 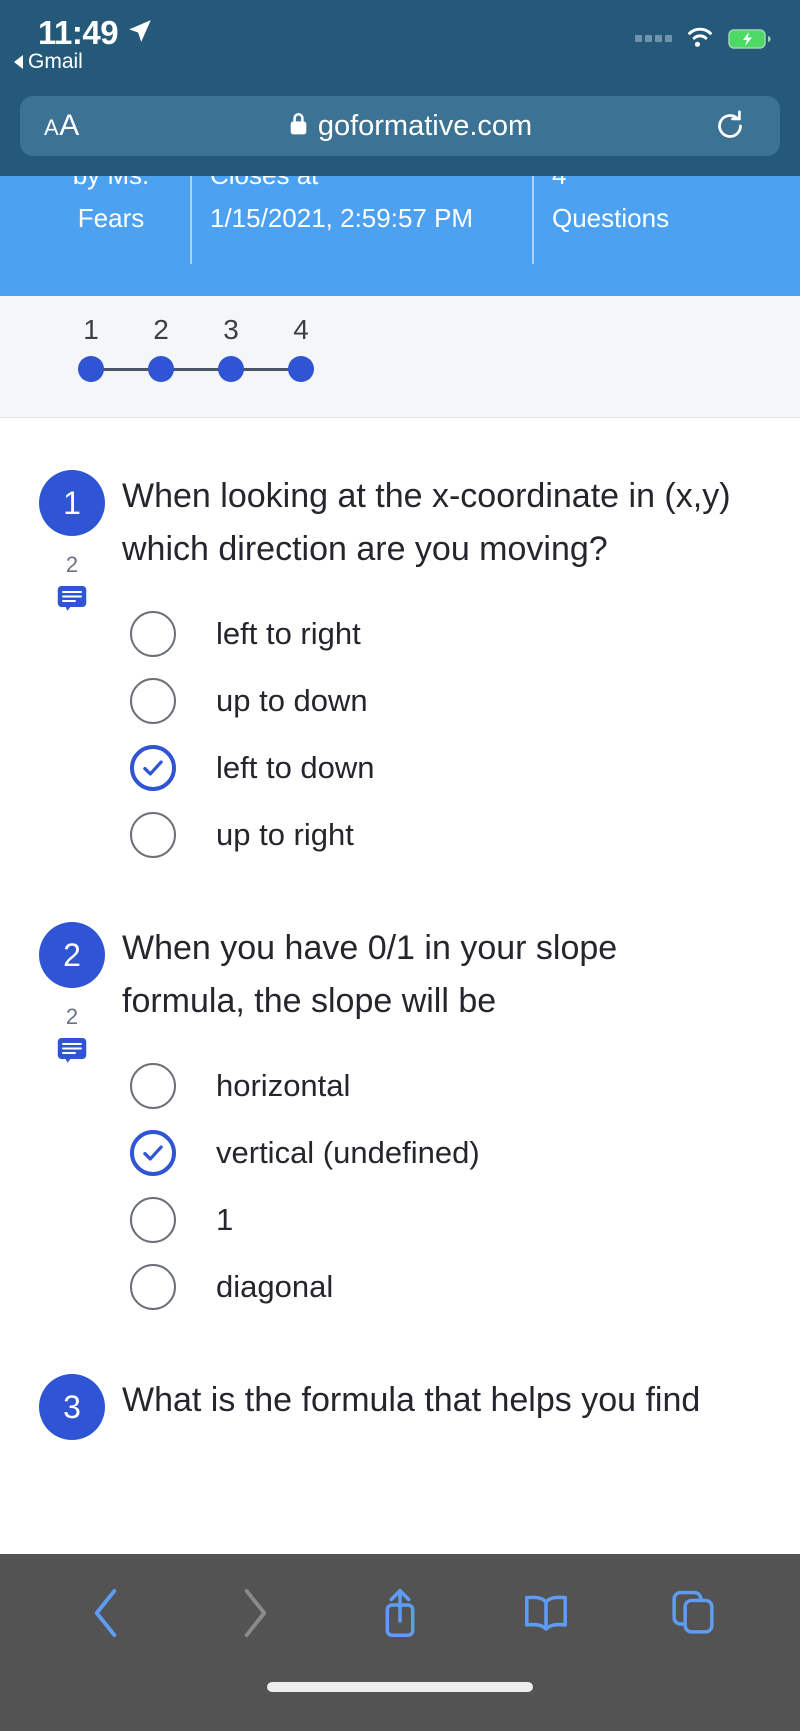 I want to click on question-meta: 12, so click(x=72, y=670).